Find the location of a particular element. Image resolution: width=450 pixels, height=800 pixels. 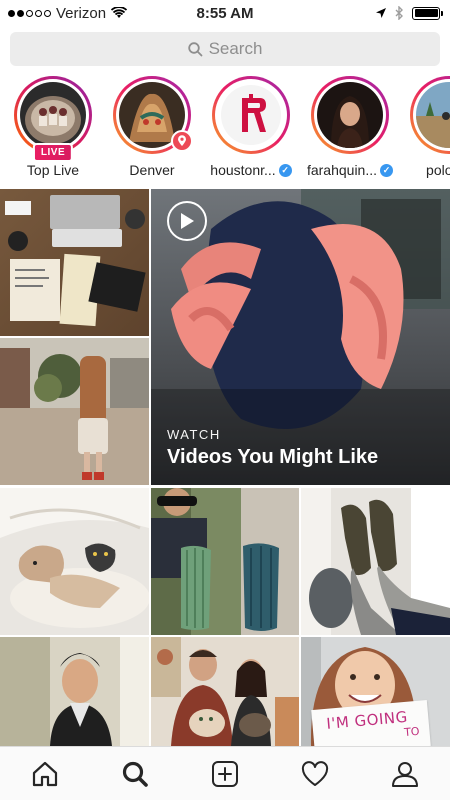

story-ring: LIVE is located at coordinates (53, 119).